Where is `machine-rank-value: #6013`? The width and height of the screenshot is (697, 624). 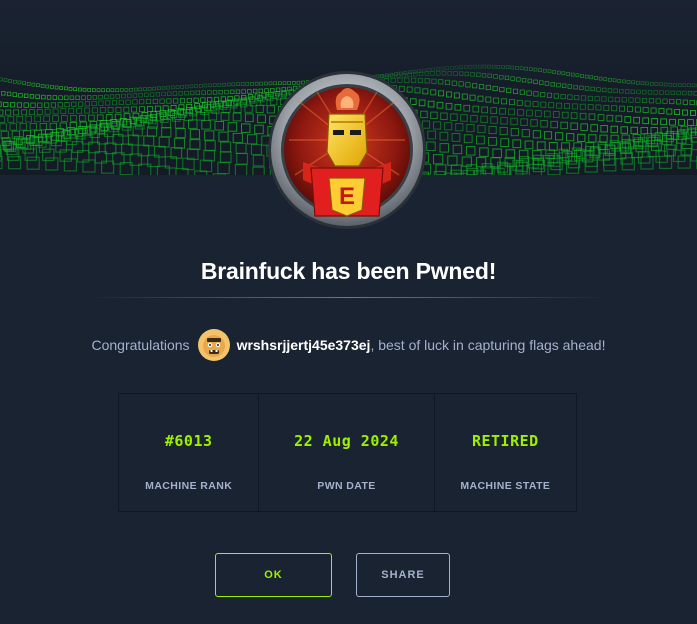 machine-rank-value: #6013 is located at coordinates (188, 441).